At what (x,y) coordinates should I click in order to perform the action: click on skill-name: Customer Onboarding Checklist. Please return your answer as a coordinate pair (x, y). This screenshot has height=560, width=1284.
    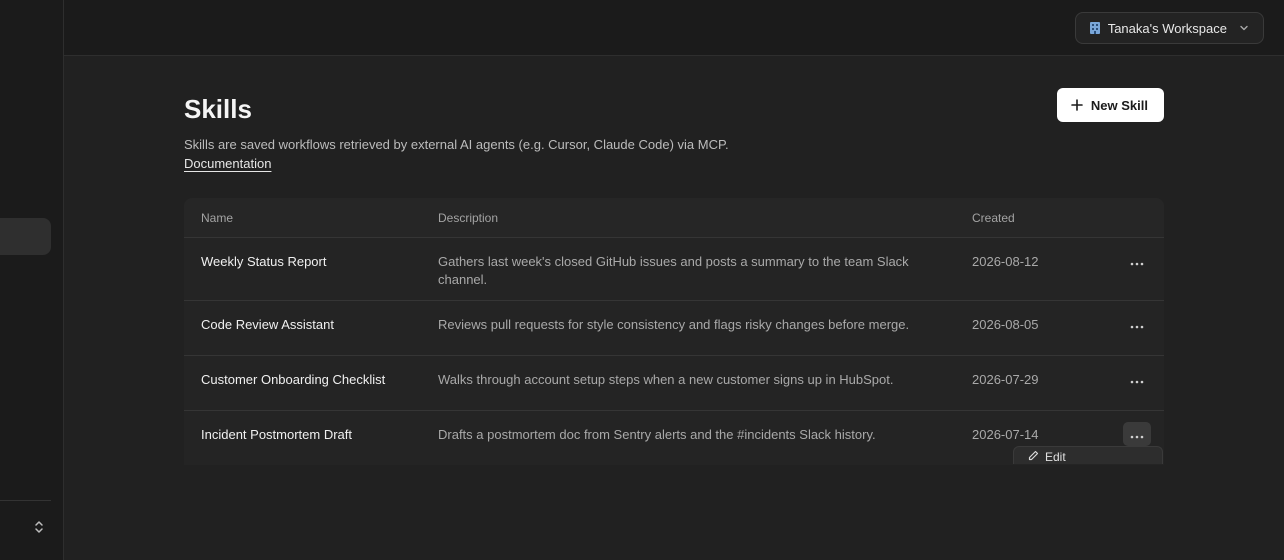
    Looking at the image, I should click on (293, 379).